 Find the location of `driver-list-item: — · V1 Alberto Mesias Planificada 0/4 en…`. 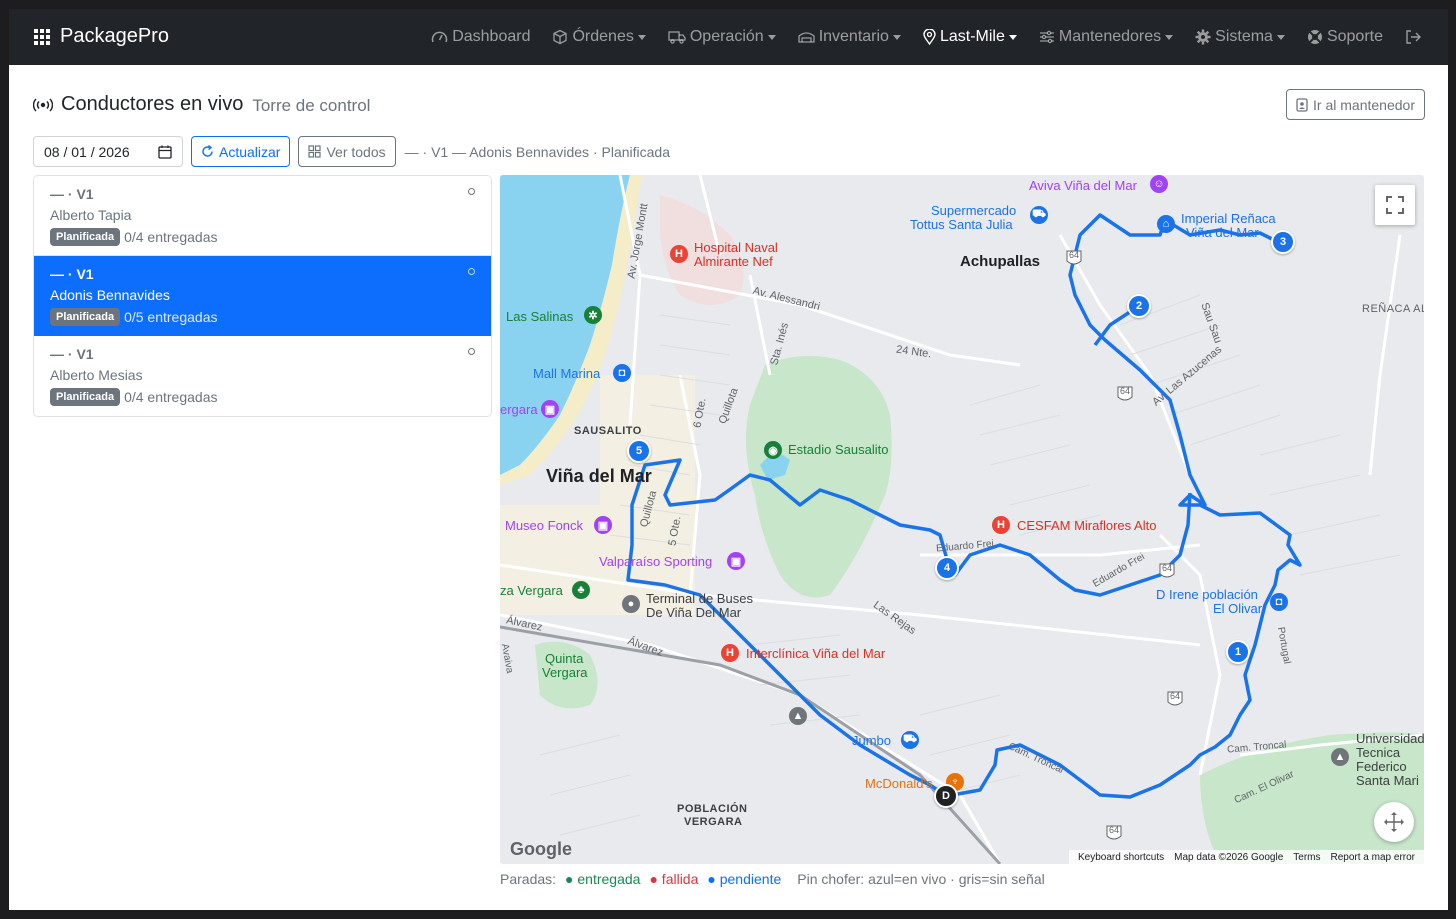

driver-list-item: — · V1 Alberto Mesias Planificada 0/4 en… is located at coordinates (262, 376).